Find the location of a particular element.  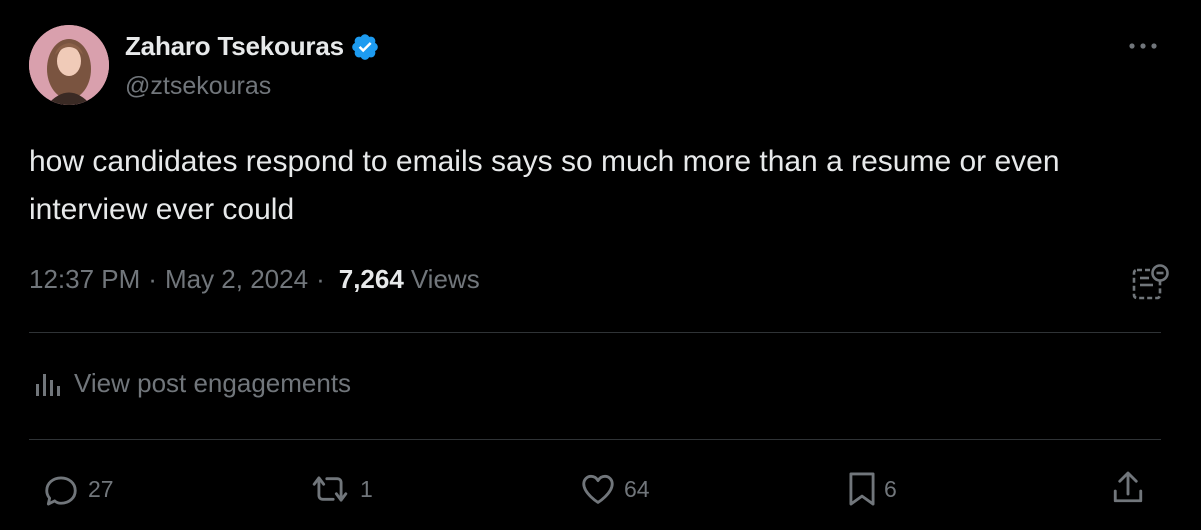

bookmark-count: 6 is located at coordinates (890, 488).